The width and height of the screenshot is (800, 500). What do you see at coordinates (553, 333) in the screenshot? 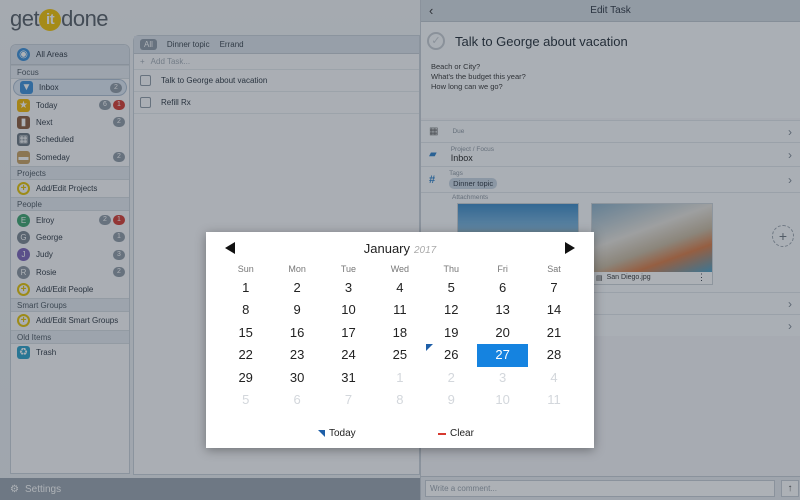
I see `calendar-day: 21` at bounding box center [553, 333].